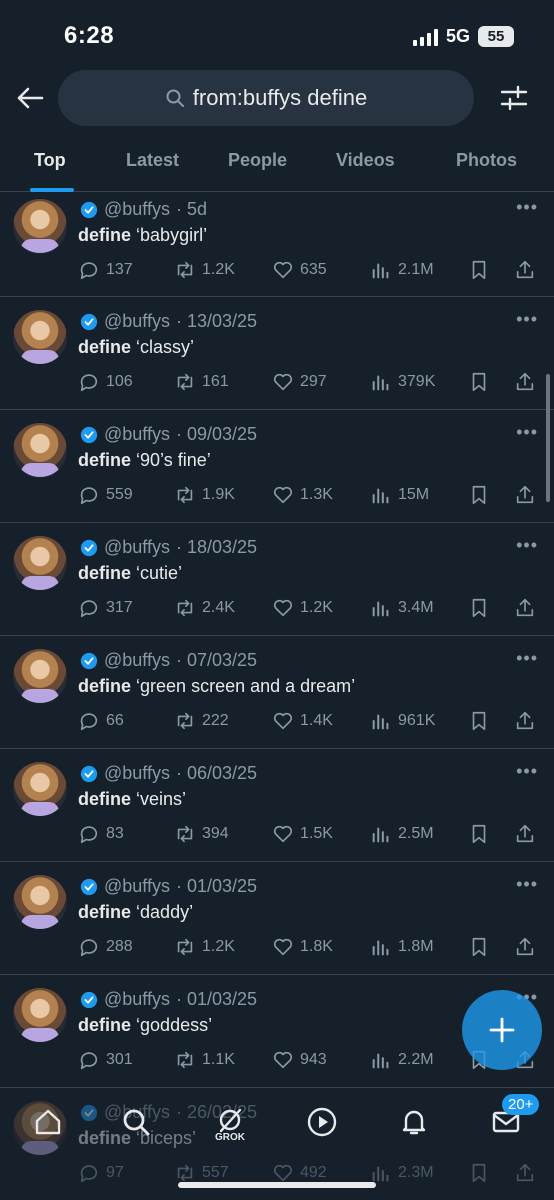 This screenshot has width=554, height=1200. Describe the element at coordinates (457, 36) in the screenshot. I see `network-type: 5G` at that location.